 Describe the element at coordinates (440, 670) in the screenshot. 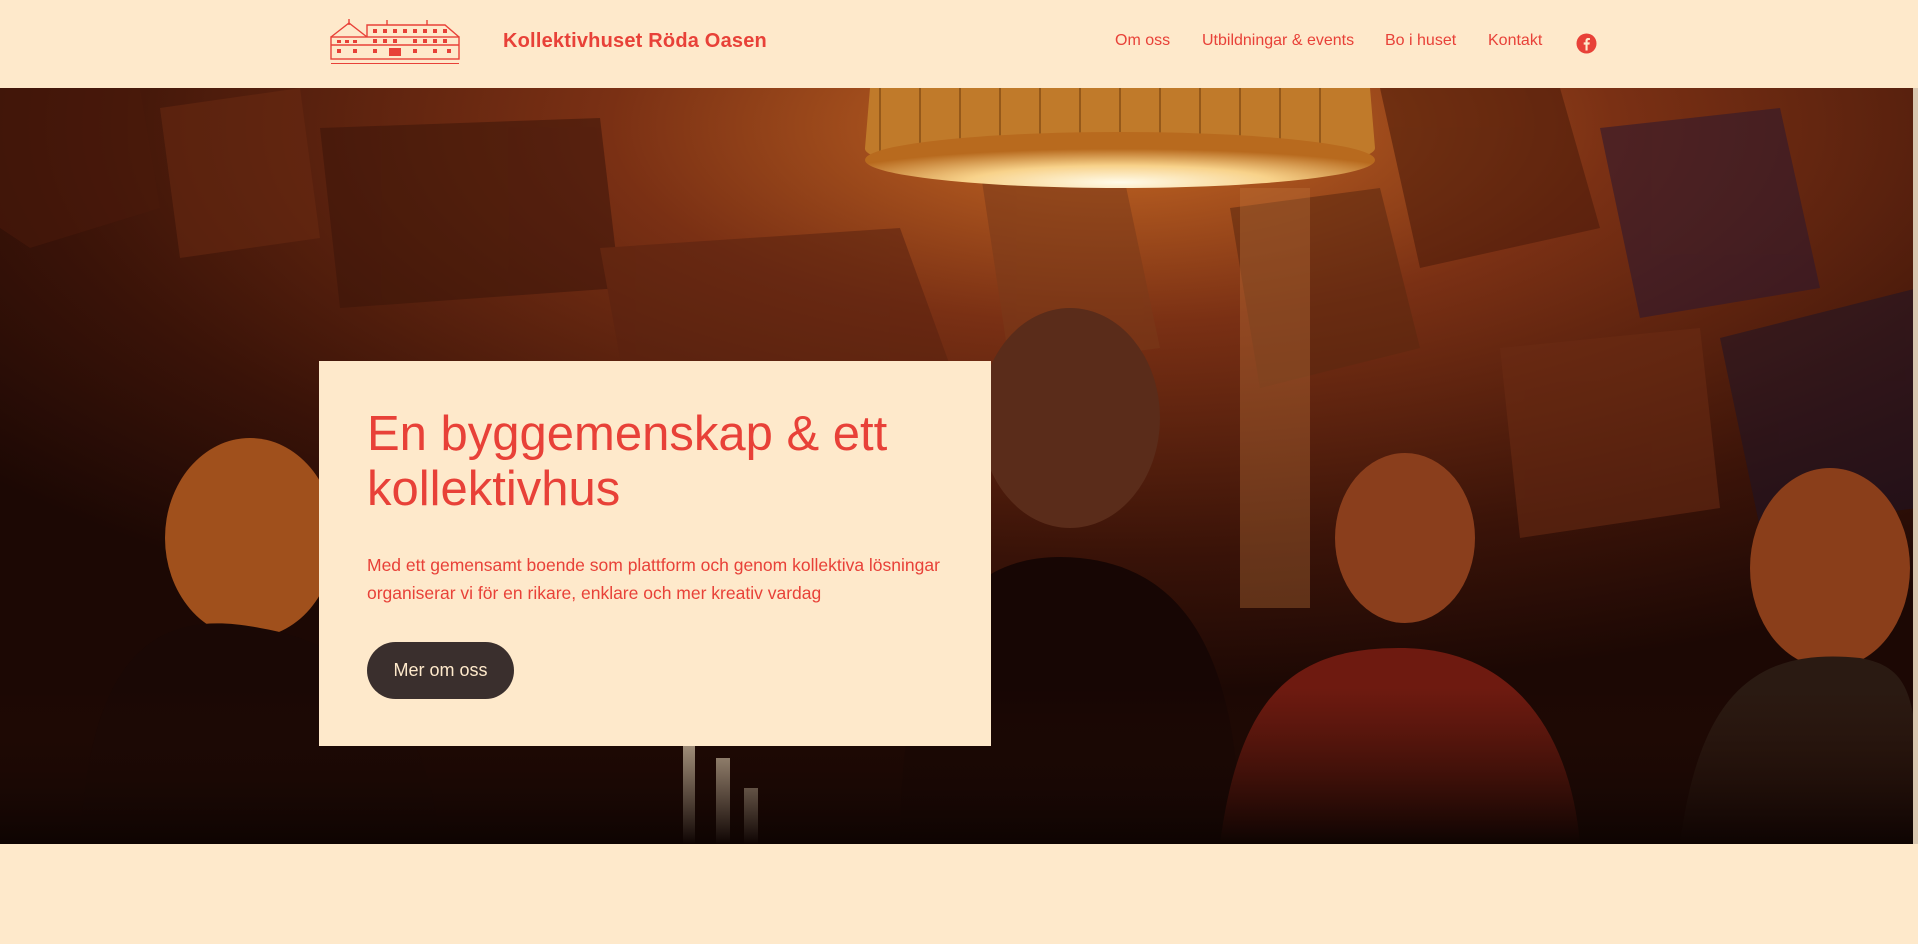

I see `more-about-us-button: Mer om oss` at that location.